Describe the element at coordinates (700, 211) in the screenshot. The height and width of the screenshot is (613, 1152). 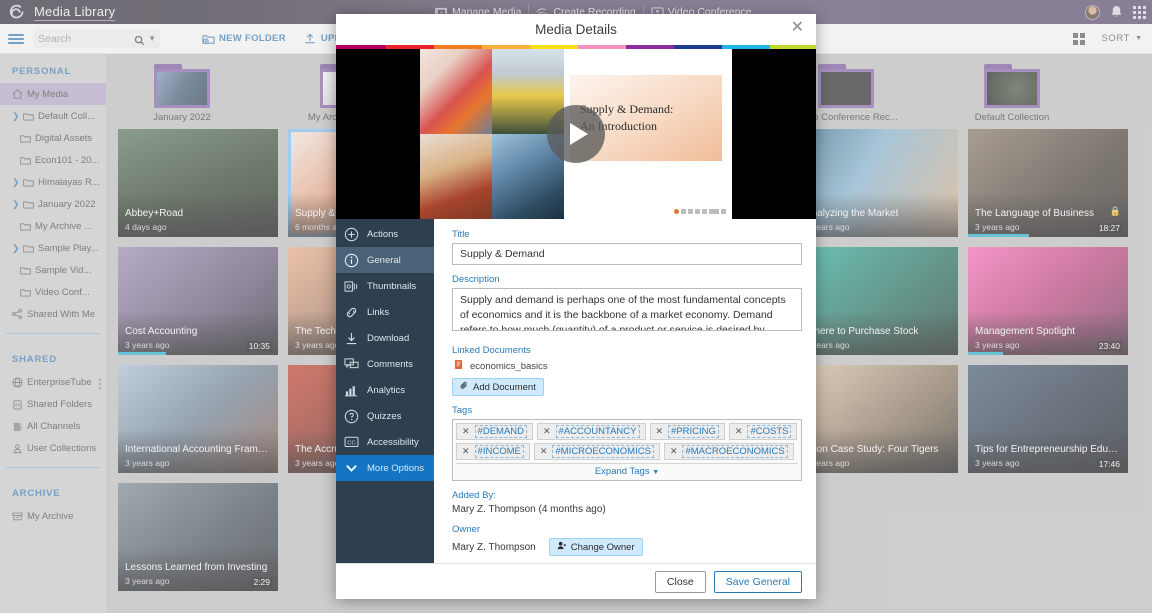
I see `player-controls` at that location.